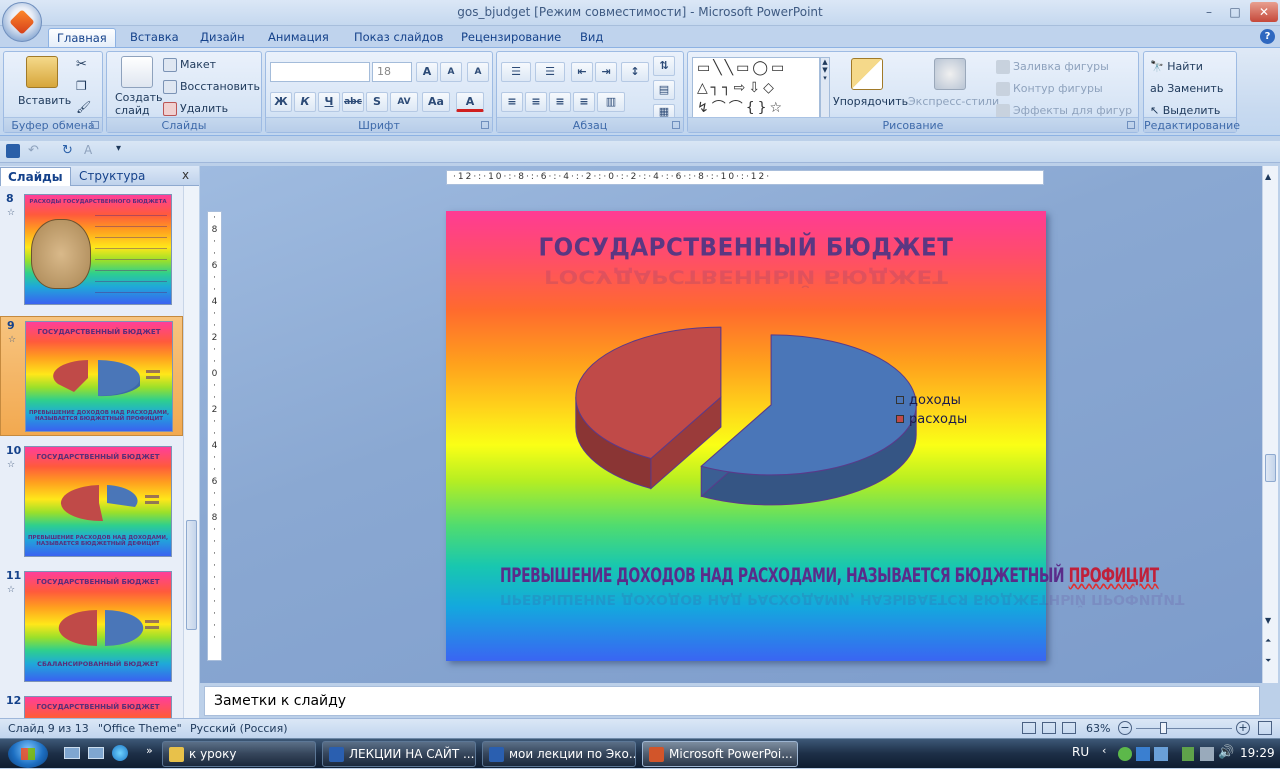  I want to click on shape-fill-button: Заливка фигуры, so click(1052, 67).